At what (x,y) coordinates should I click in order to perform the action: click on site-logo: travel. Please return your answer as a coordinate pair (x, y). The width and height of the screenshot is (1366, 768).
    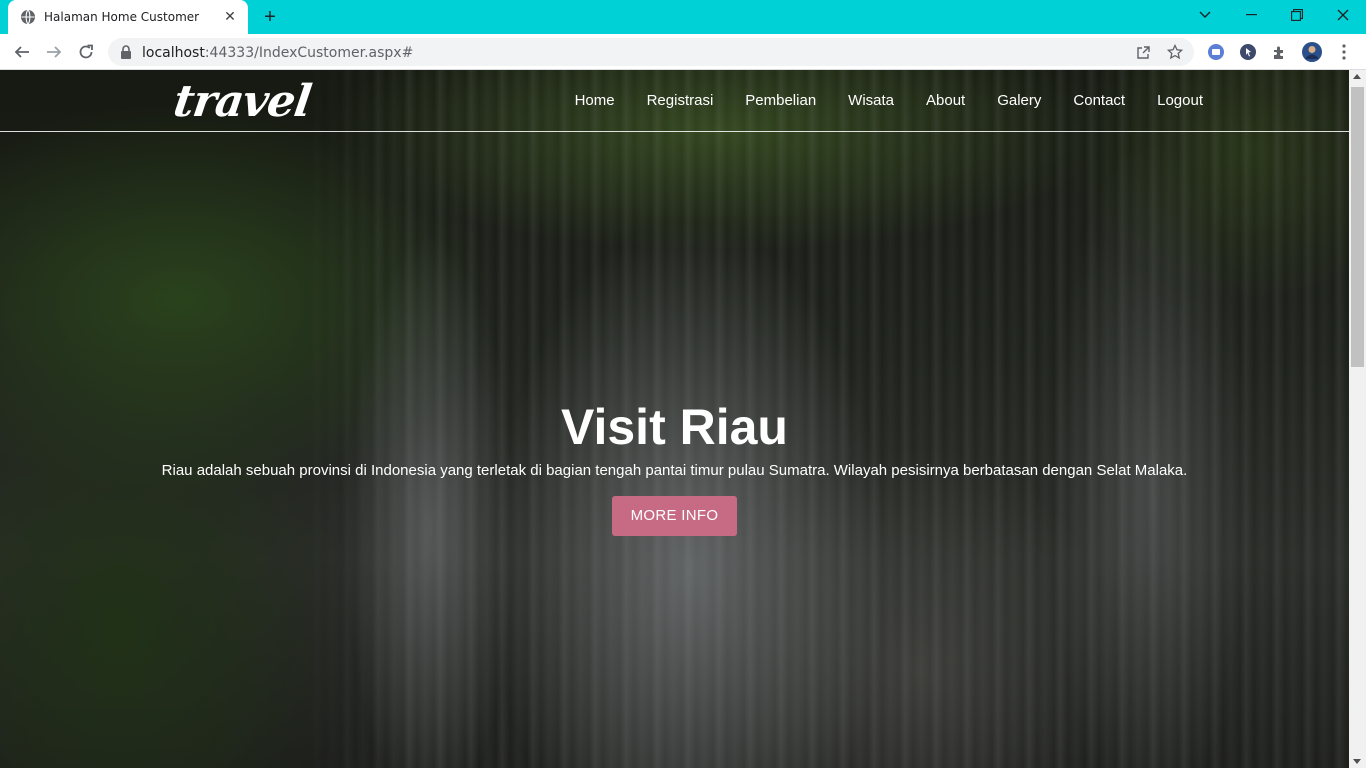
    Looking at the image, I should click on (241, 101).